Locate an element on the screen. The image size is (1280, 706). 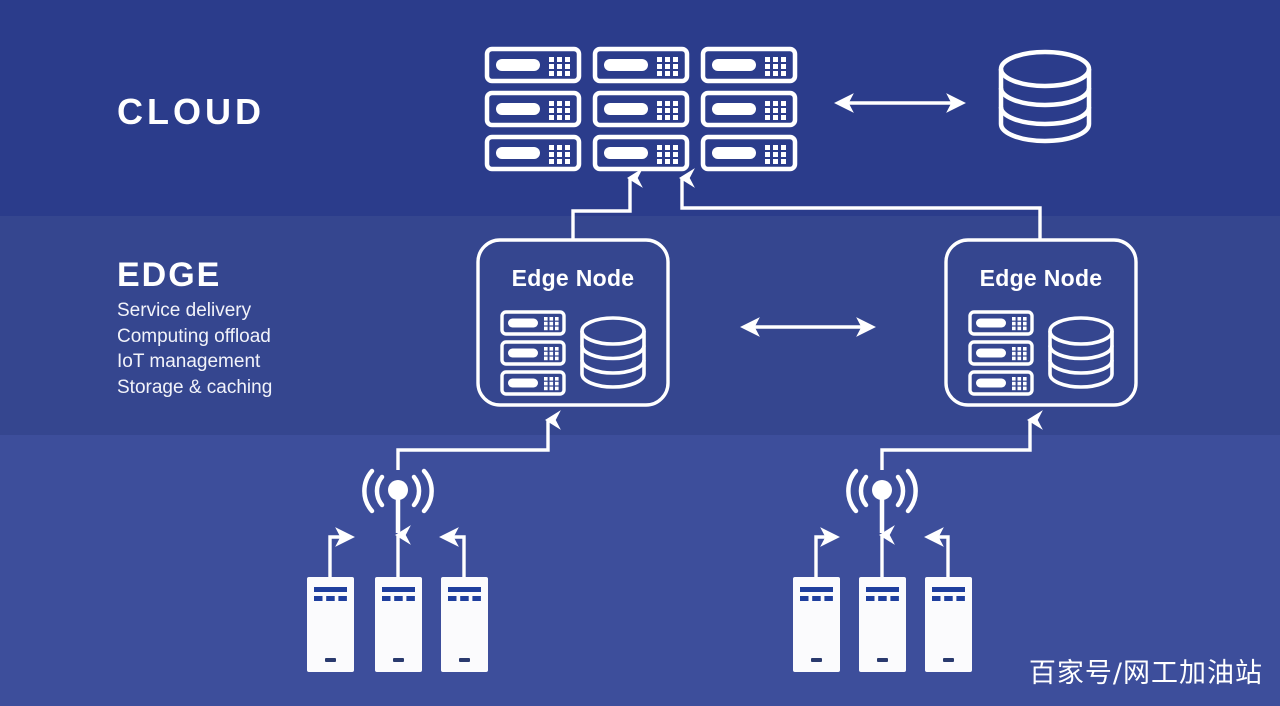
device-group-left is located at coordinates (397, 571).